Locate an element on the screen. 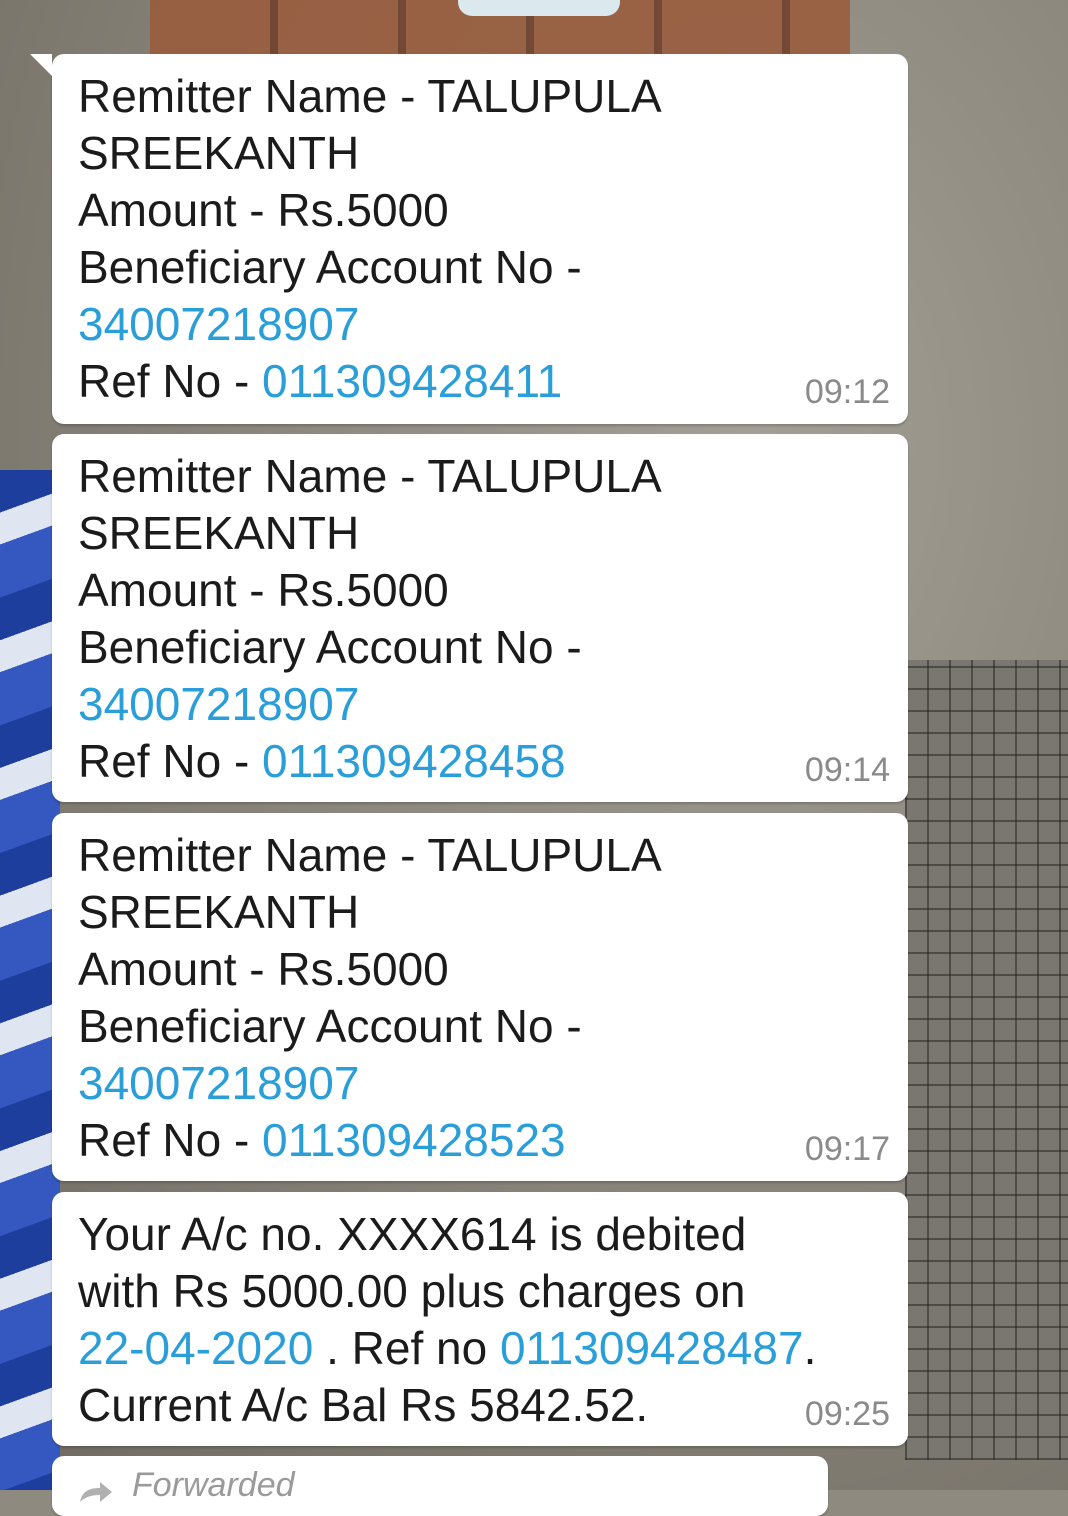  forward-arrow-icon is located at coordinates (96, 1492).